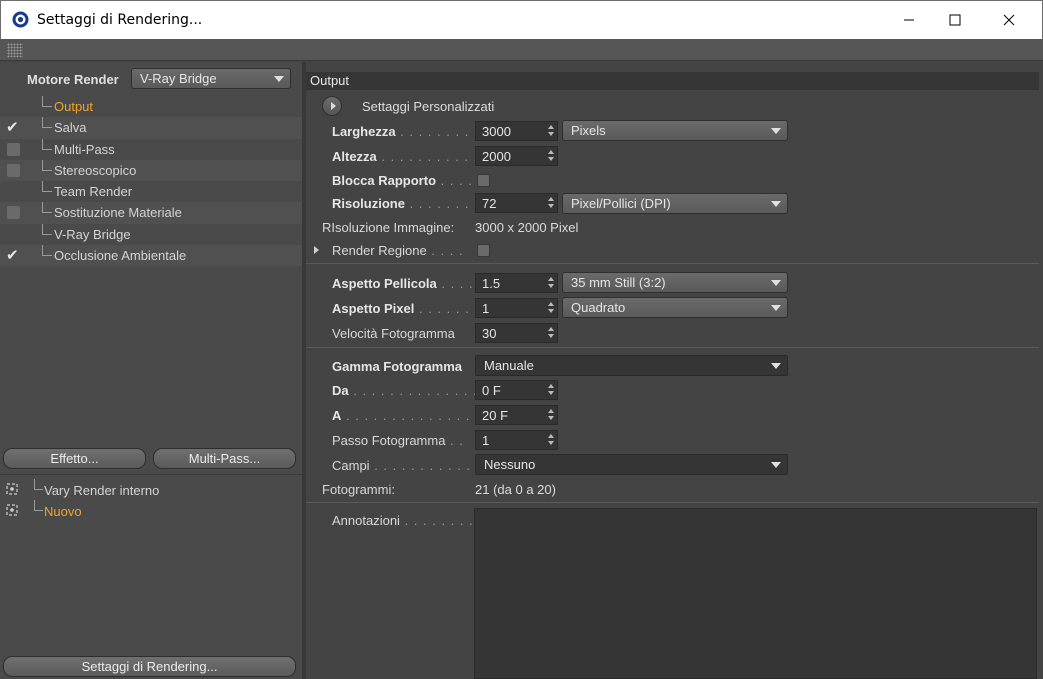 This screenshot has height=679, width=1043. Describe the element at coordinates (211, 78) in the screenshot. I see `render-engine-dropdown: V-Ray Bridge` at that location.